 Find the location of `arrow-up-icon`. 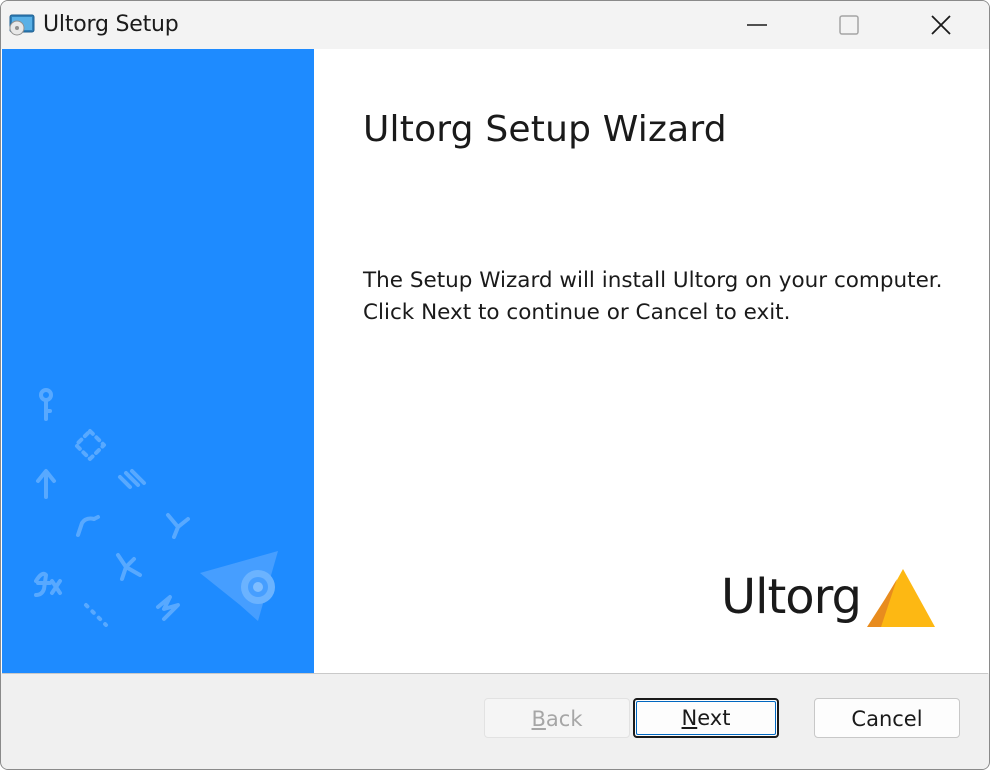

arrow-up-icon is located at coordinates (46, 484).